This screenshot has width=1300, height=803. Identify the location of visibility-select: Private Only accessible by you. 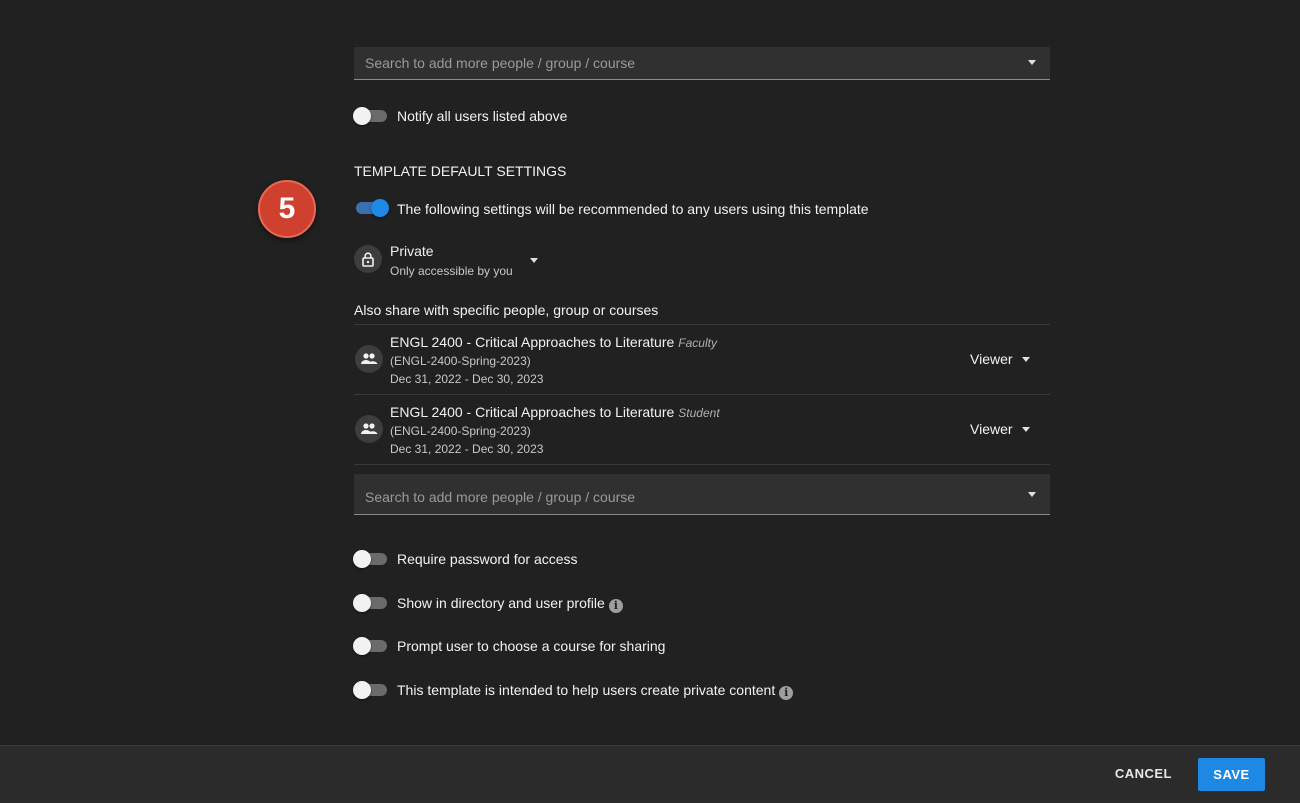
(449, 260).